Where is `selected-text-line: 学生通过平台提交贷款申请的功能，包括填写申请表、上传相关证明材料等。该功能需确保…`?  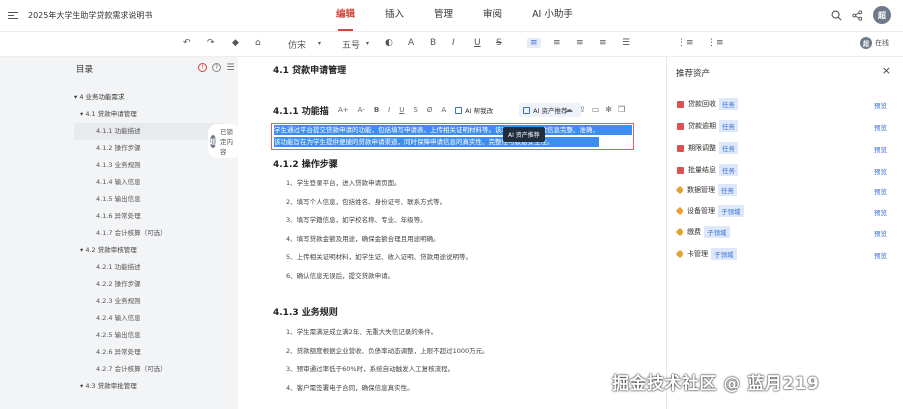
selected-text-line: 学生通过平台提交贷款申请的功能，包括填写申请表、上传相关证明材料等。该功能需确保… is located at coordinates (453, 130).